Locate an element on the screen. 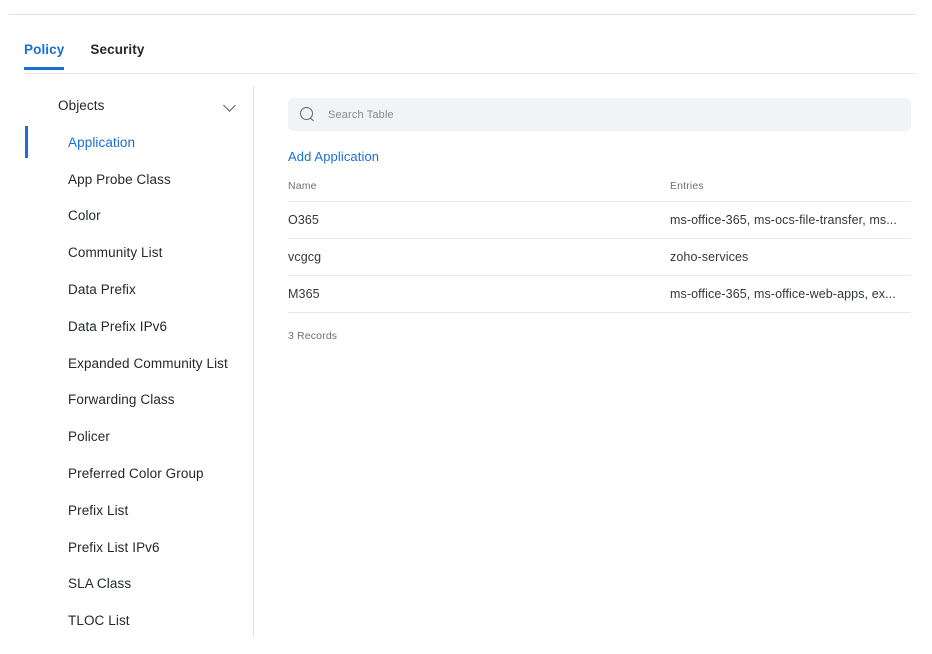 The width and height of the screenshot is (932, 654). sidebar-item-app-probe-class: App Probe Class is located at coordinates (126, 179).